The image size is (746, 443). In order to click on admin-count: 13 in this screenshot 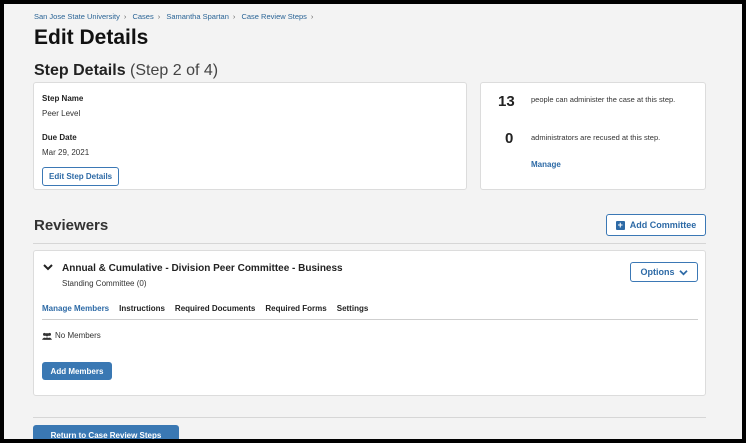, I will do `click(506, 101)`.